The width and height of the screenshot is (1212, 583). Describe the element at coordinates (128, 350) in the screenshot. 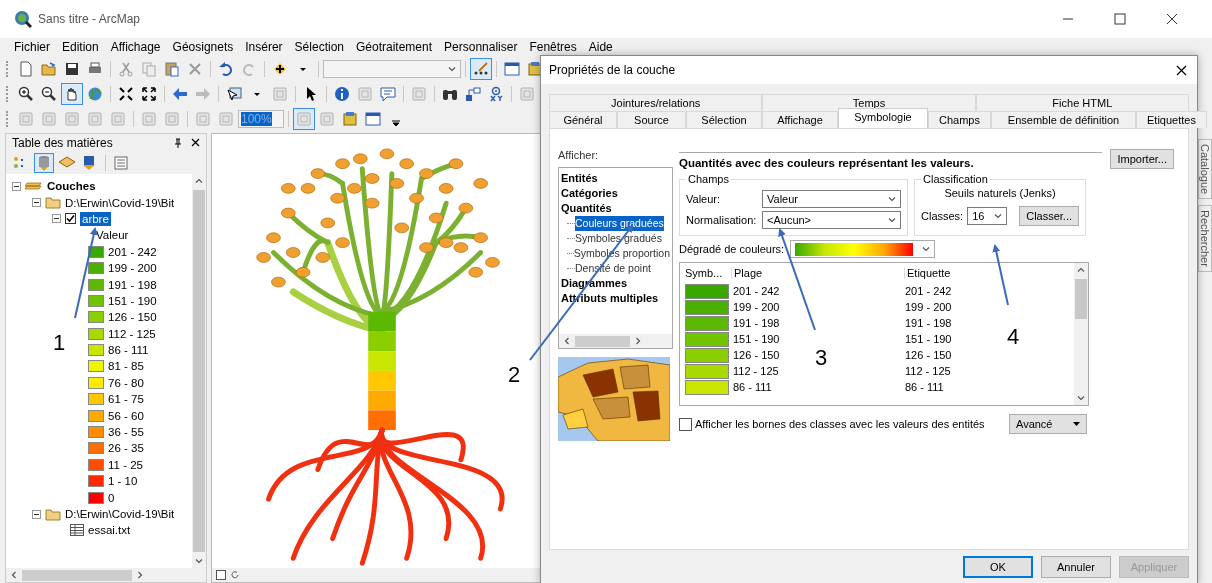

I see `legend-label: 86 - 111` at that location.